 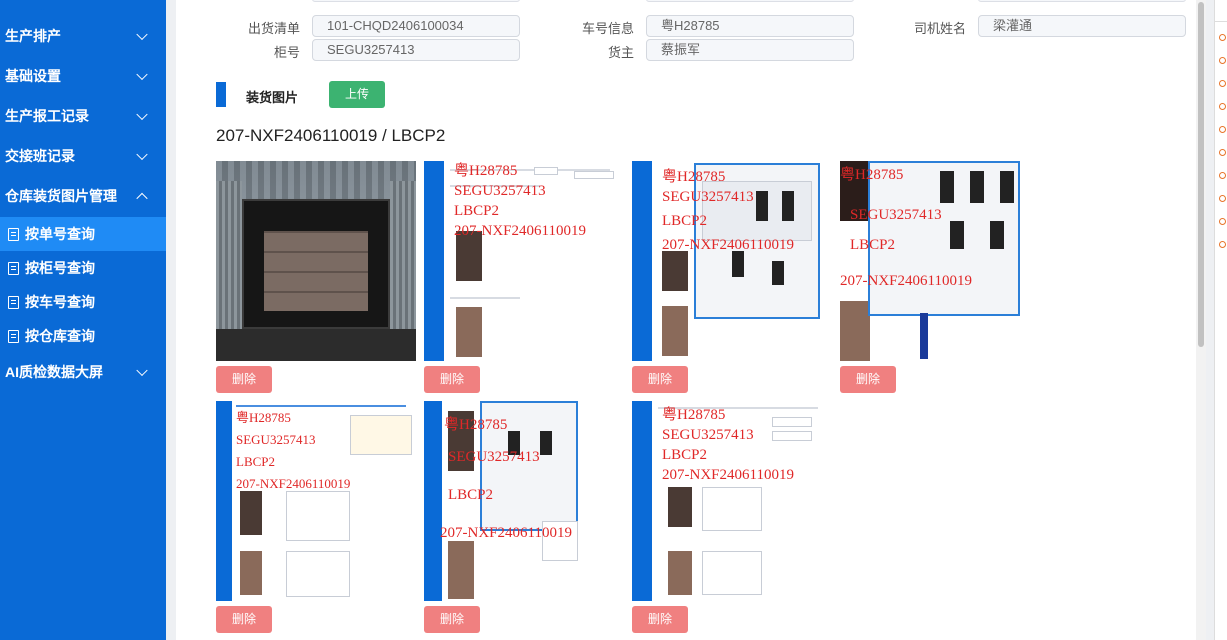 I want to click on section-title: 装货图片, so click(x=272, y=97).